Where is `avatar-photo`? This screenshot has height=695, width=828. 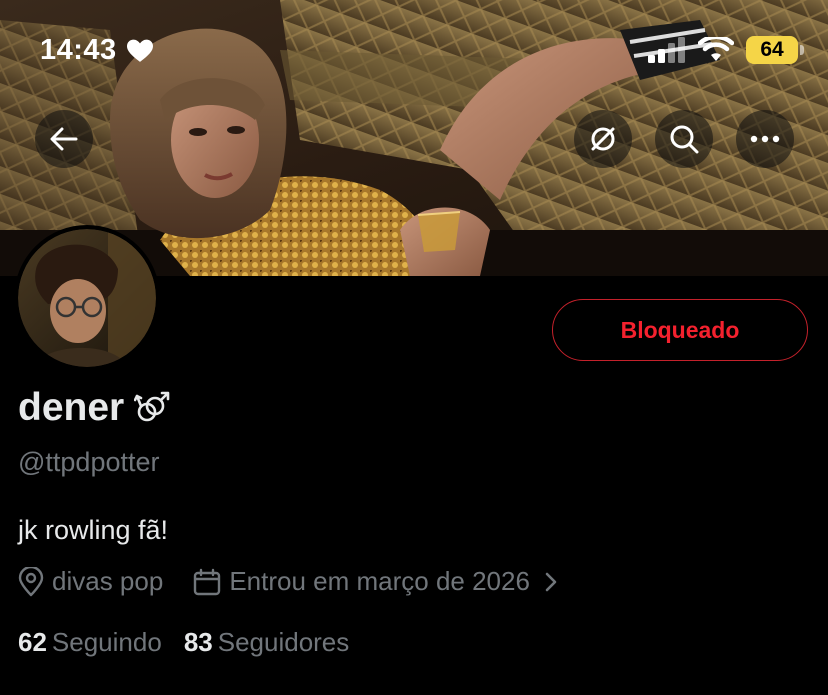 avatar-photo is located at coordinates (87, 298).